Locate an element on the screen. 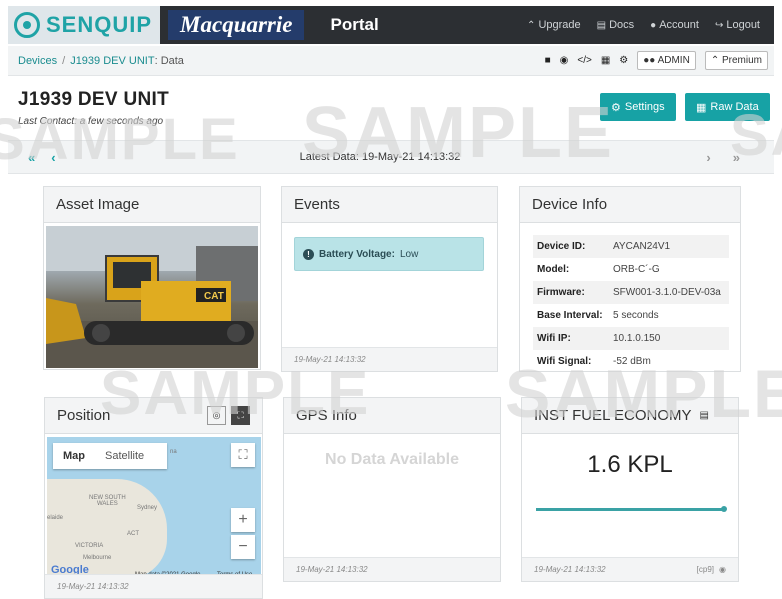 Image resolution: width=782 pixels, height=599 pixels. table-icon: ▦ is located at coordinates (605, 60).